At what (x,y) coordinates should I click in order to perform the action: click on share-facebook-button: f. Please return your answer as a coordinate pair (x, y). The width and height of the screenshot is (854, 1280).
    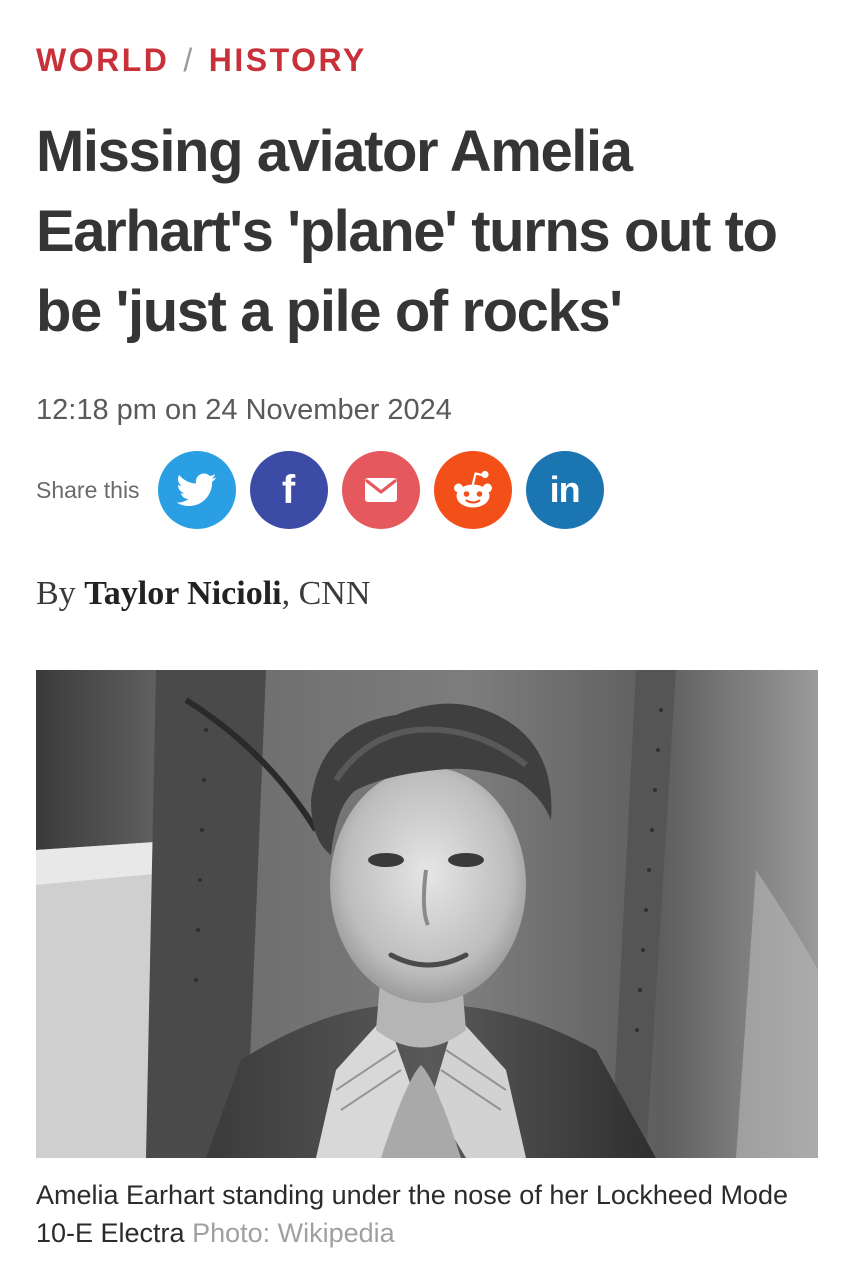
    Looking at the image, I should click on (288, 490).